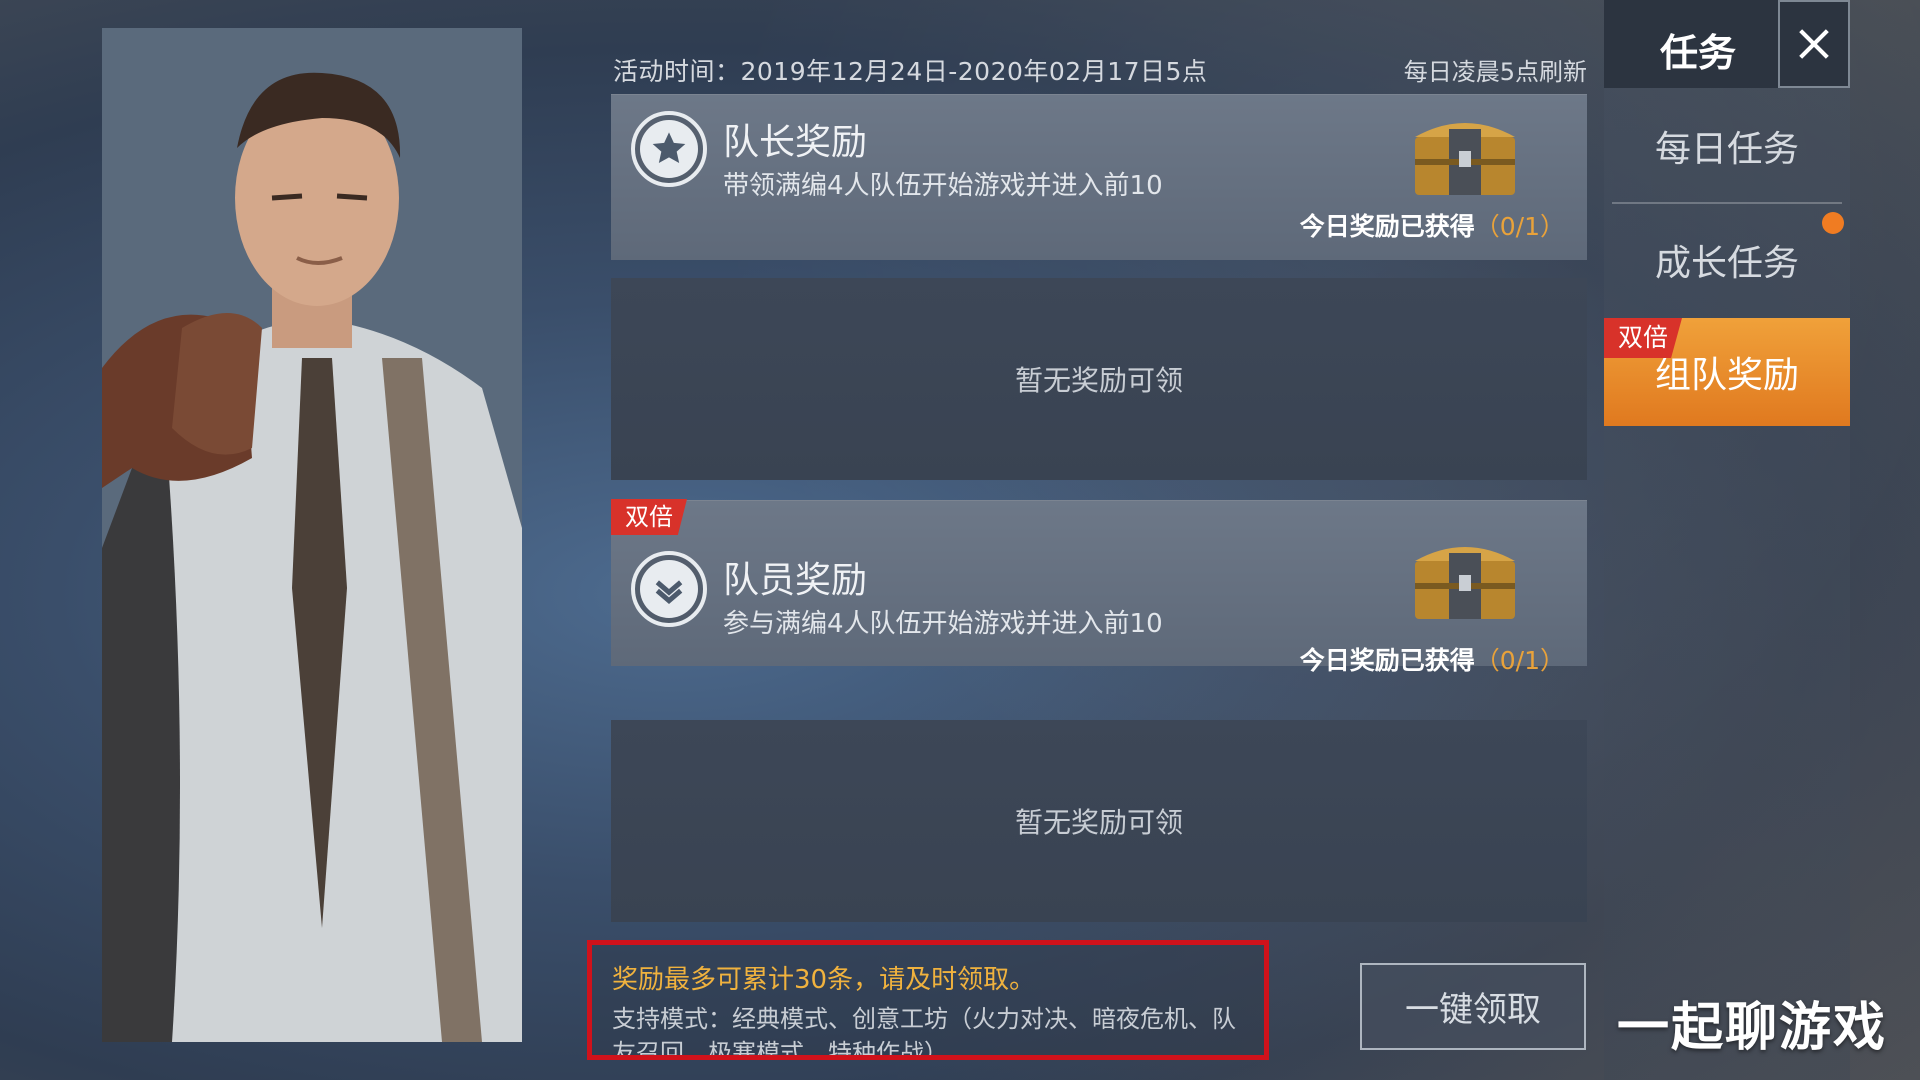  I want to click on reward-description: 带领满编4人队伍开始游戏并进入前10, so click(943, 186).